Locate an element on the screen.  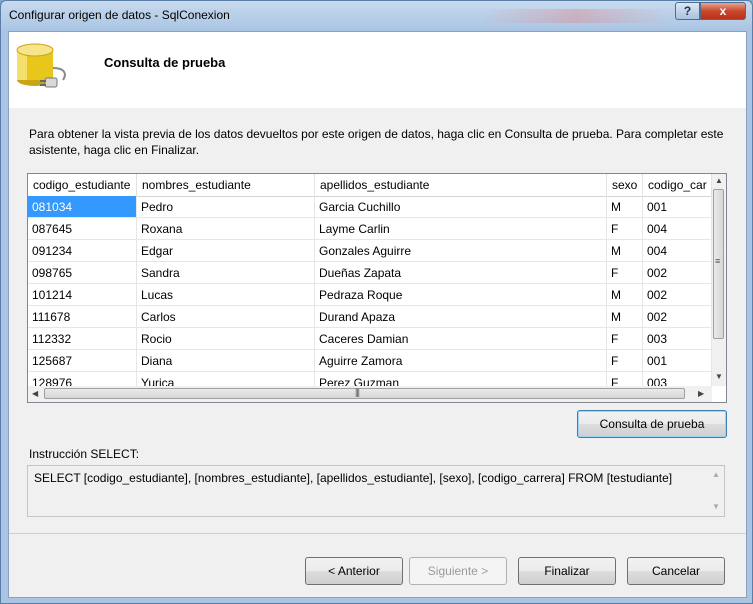
grid-horizontal-scrollbar: ◀ ||| ▶ is located at coordinates (370, 394).